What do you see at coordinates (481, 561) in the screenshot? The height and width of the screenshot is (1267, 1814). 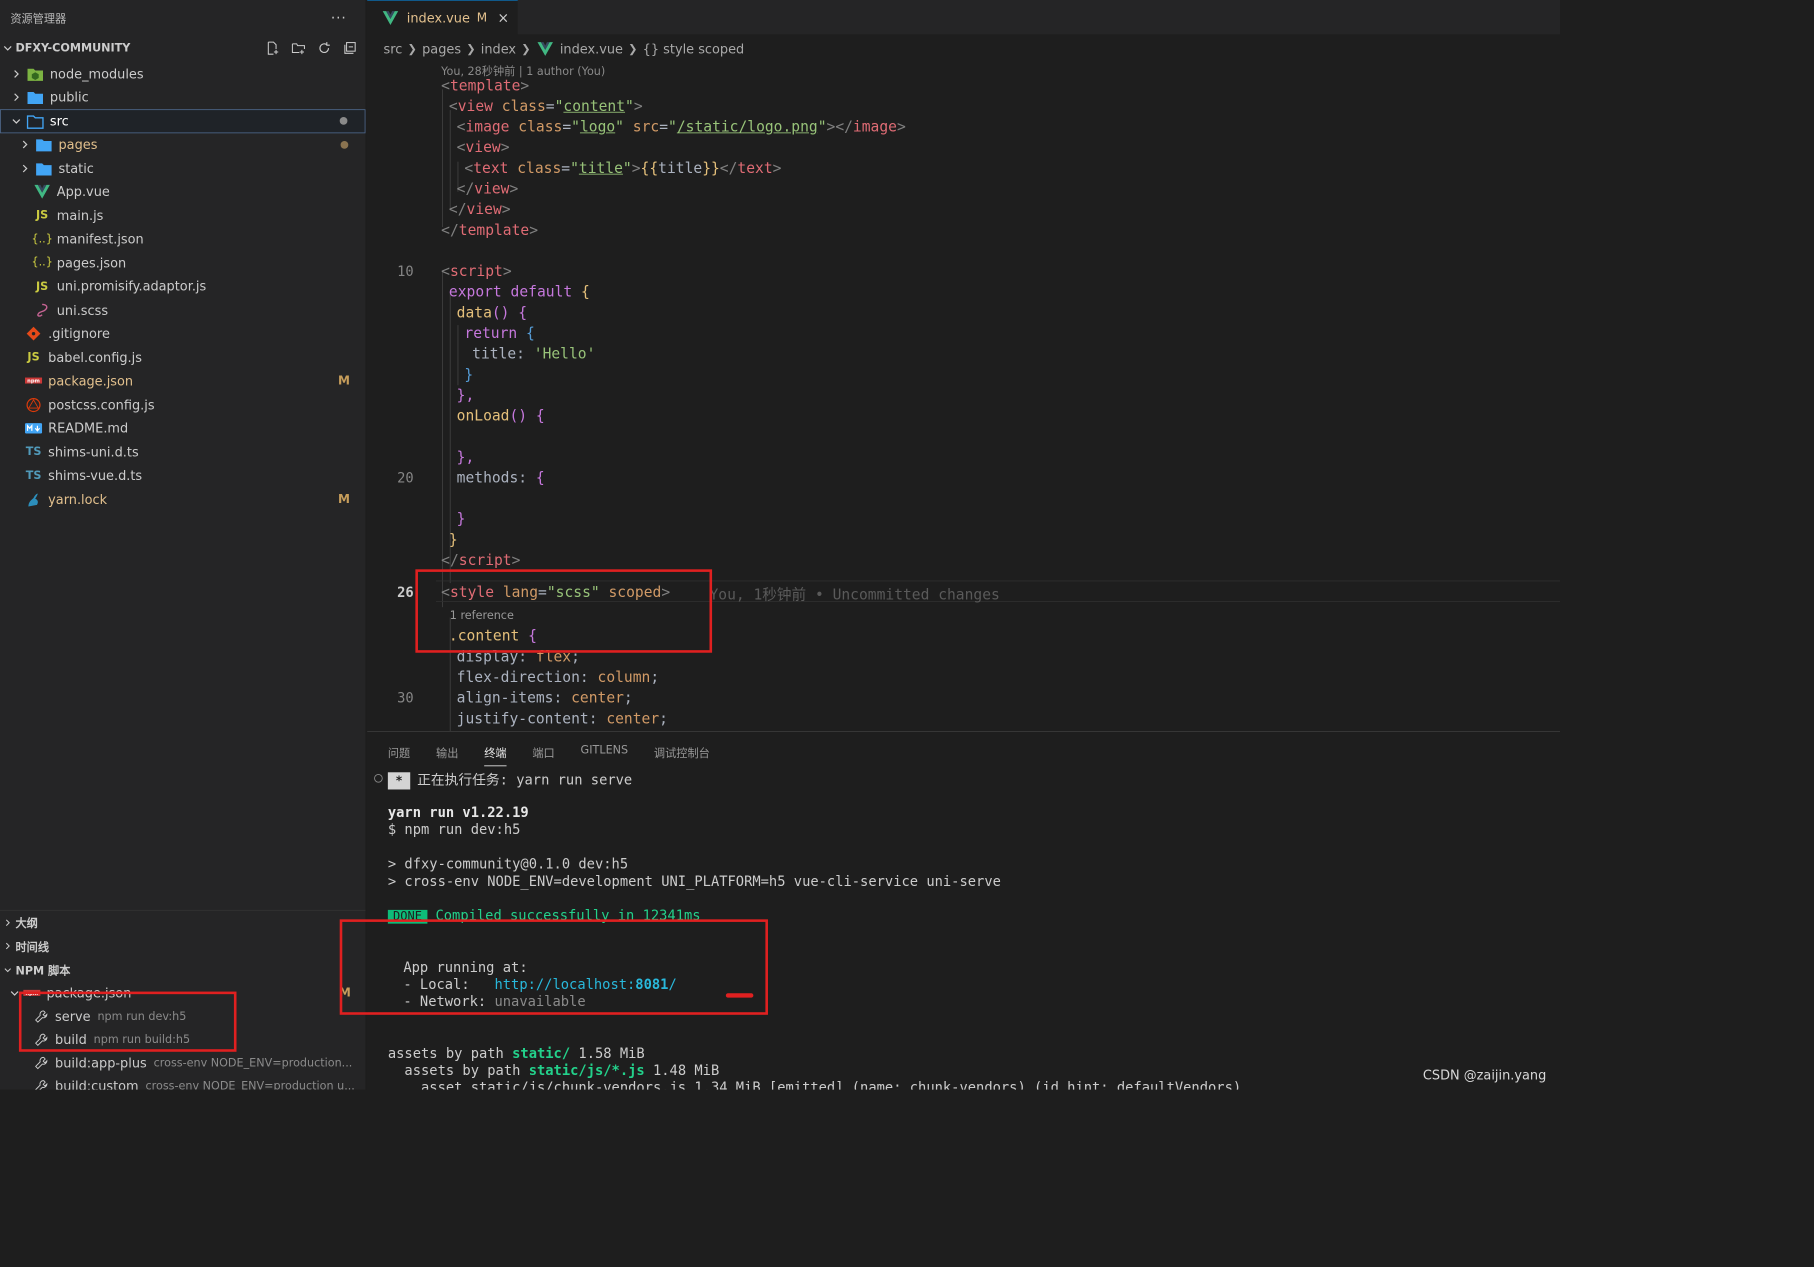 I see `code-line: </script>` at bounding box center [481, 561].